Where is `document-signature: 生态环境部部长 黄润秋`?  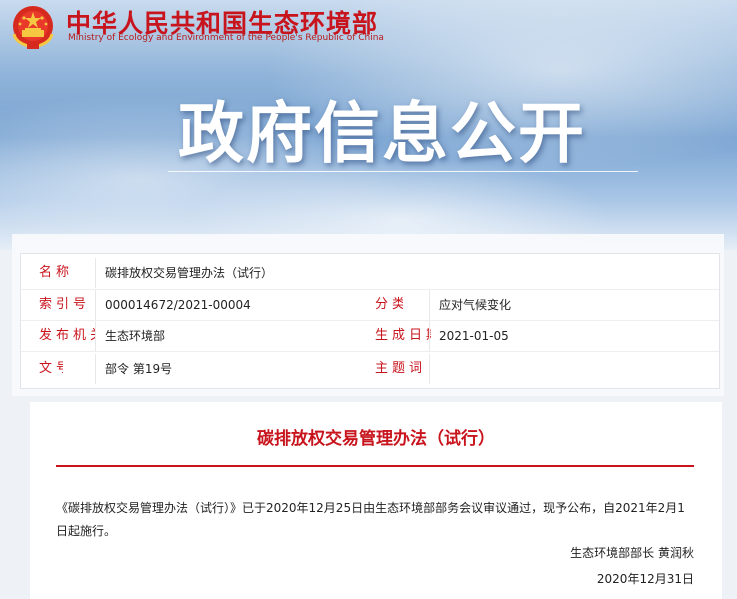 document-signature: 生态环境部部长 黄润秋 is located at coordinates (632, 553).